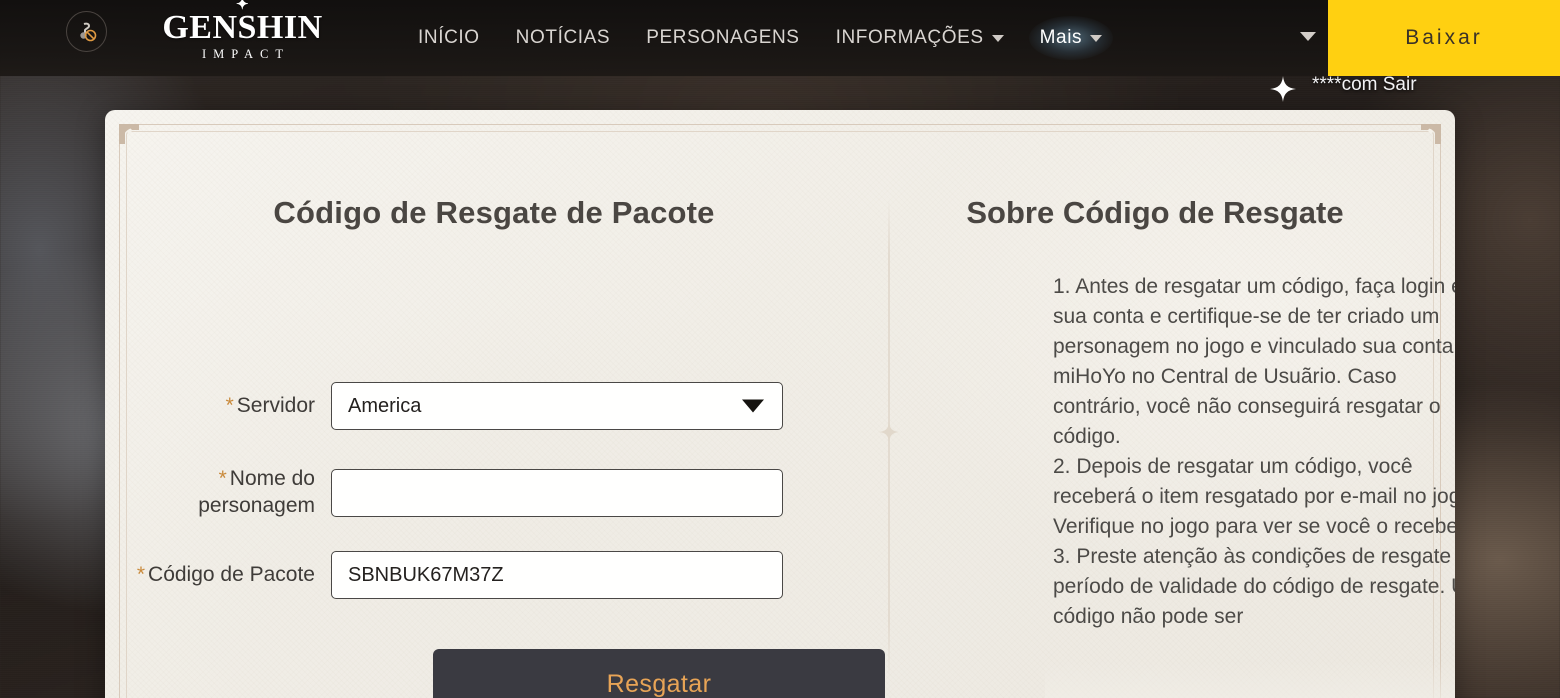 The height and width of the screenshot is (698, 1560). I want to click on nav-item-mais: Mais, so click(1071, 38).